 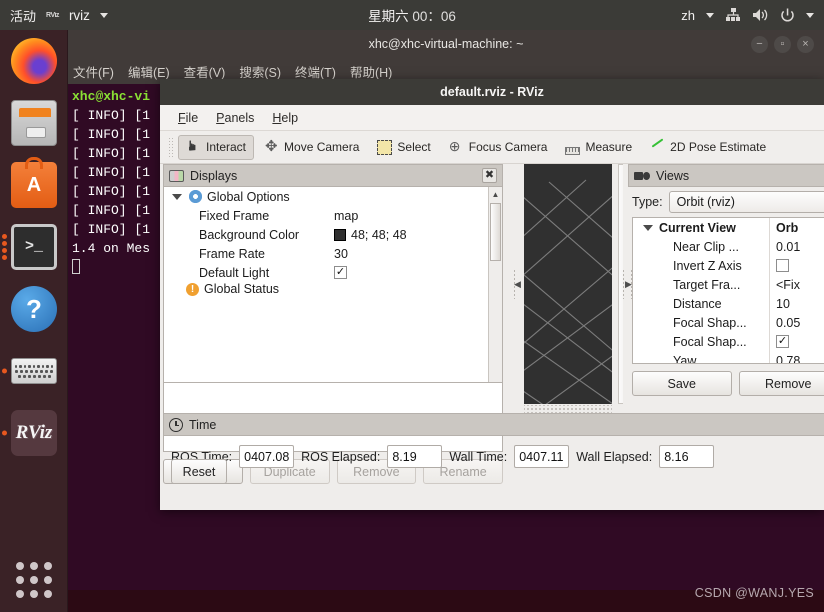 What do you see at coordinates (34, 61) in the screenshot?
I see `dock-item-firefox` at bounding box center [34, 61].